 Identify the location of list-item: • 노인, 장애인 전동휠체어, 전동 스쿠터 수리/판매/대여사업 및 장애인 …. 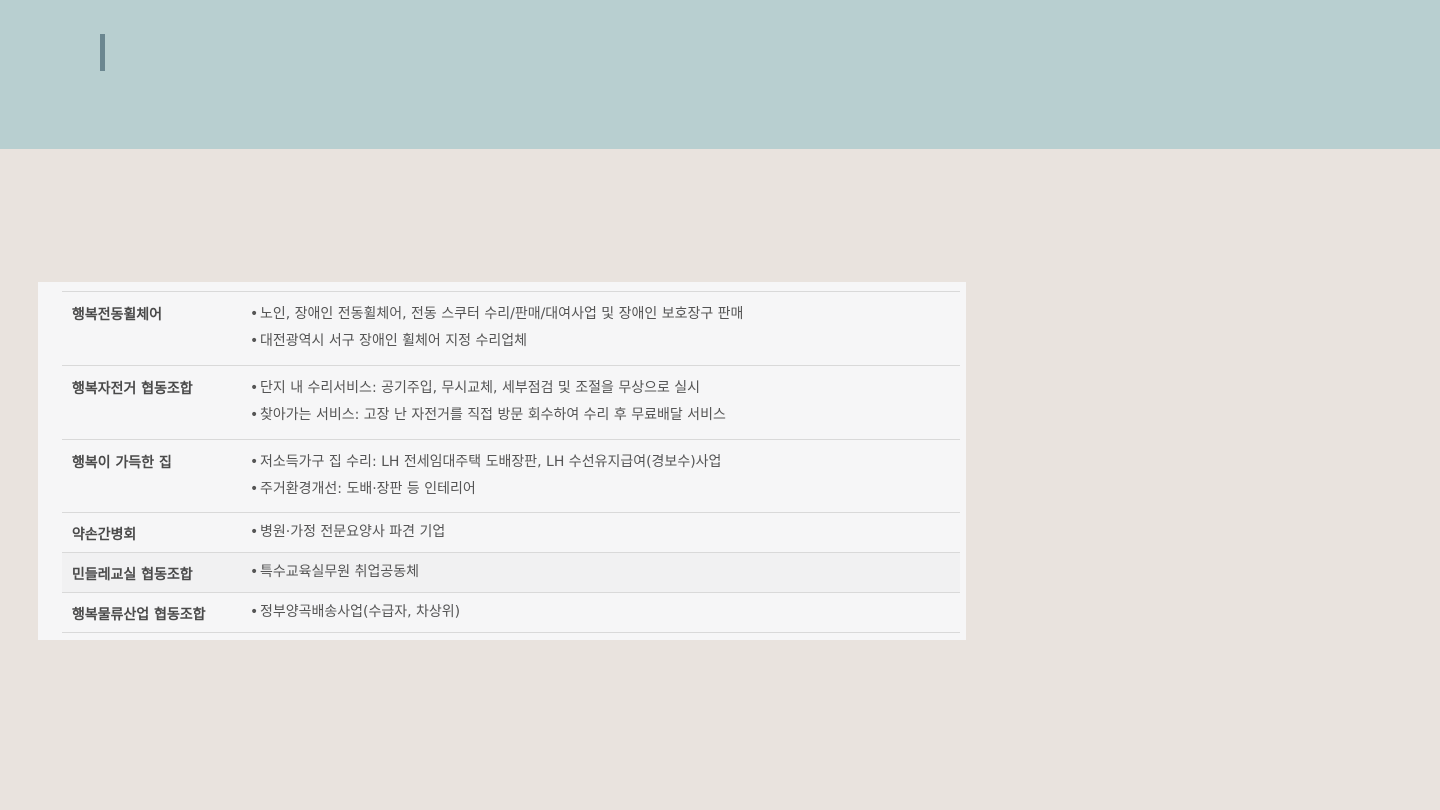
(497, 314).